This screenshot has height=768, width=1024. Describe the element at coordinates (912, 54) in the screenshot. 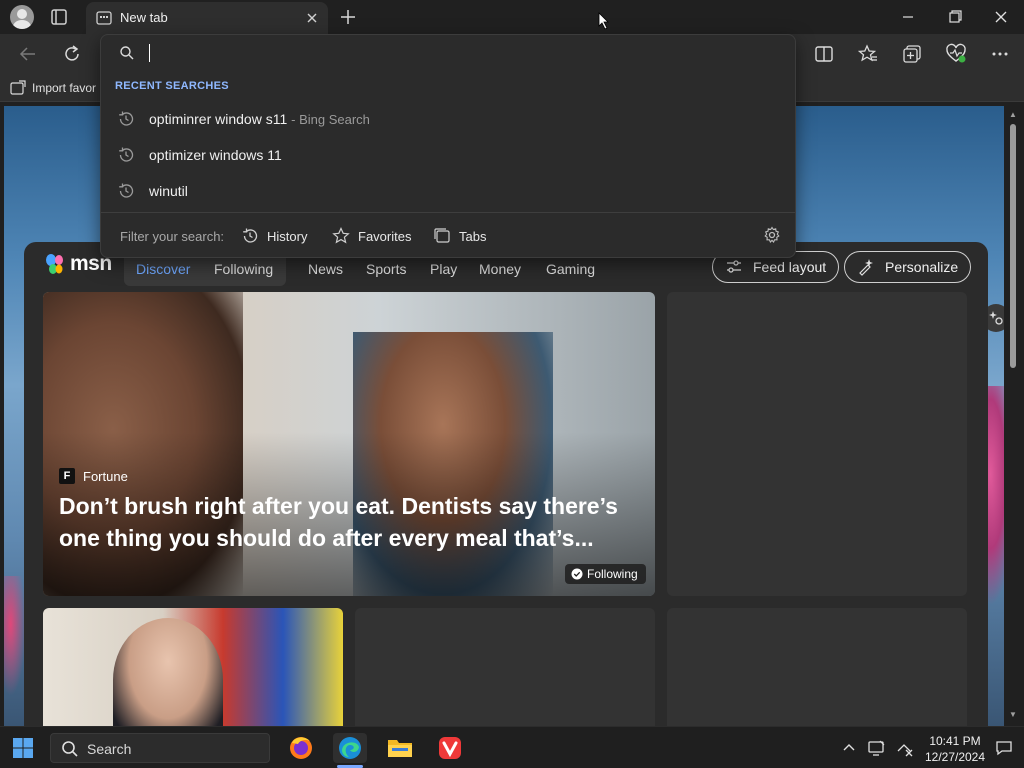

I see `collections-icon` at that location.